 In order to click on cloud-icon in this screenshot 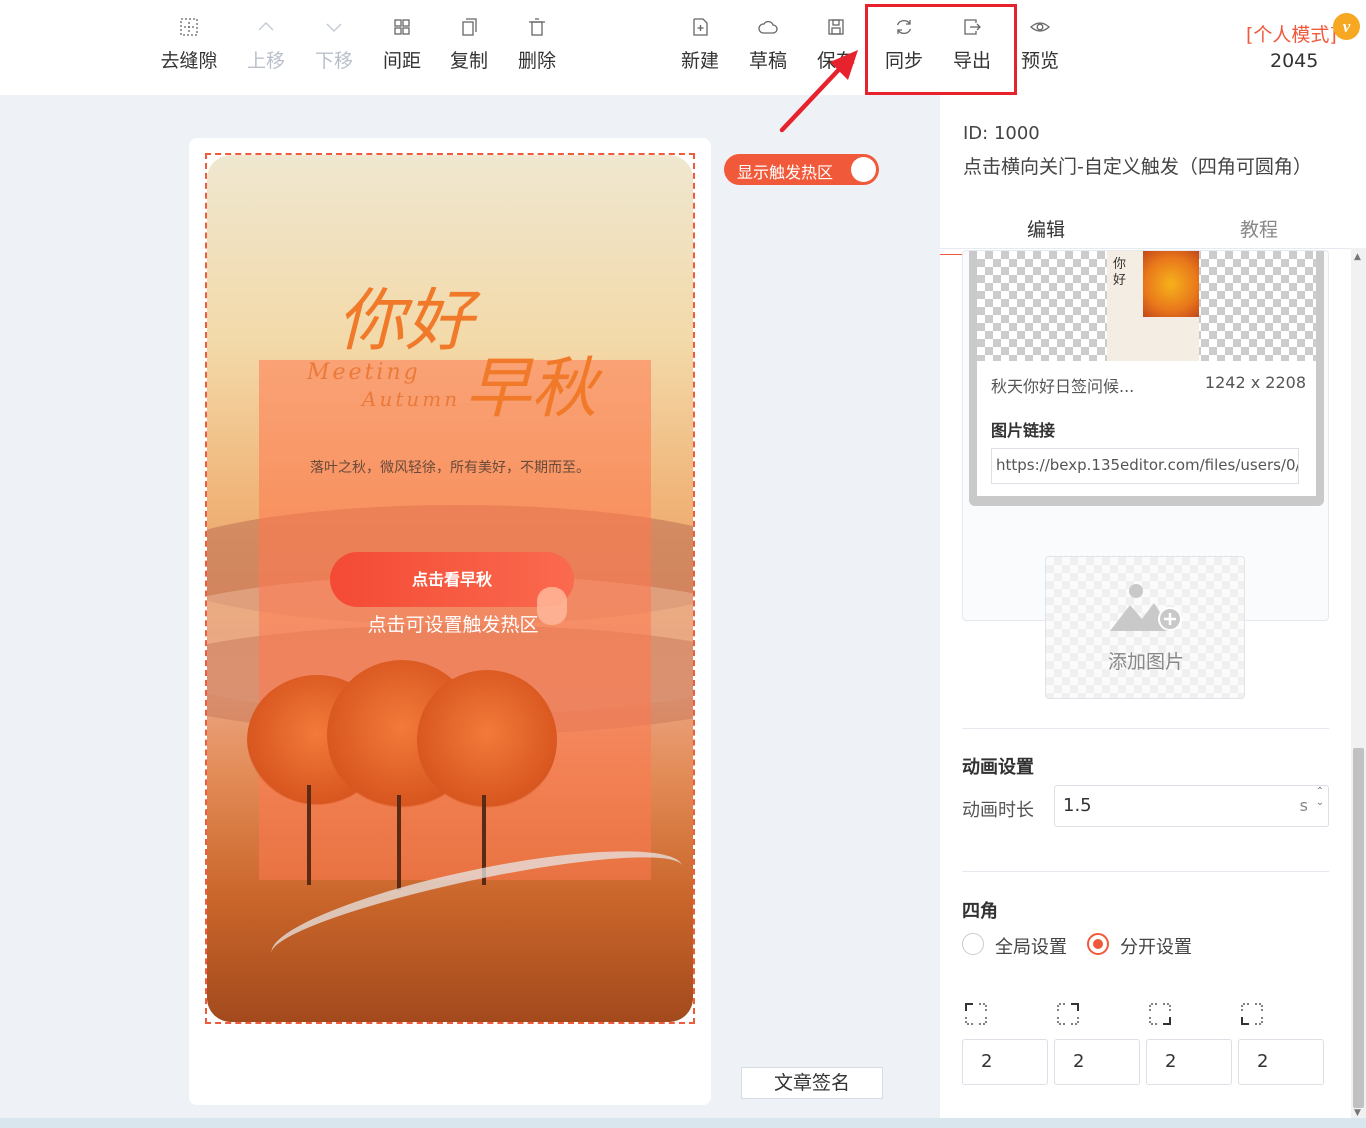, I will do `click(768, 27)`.